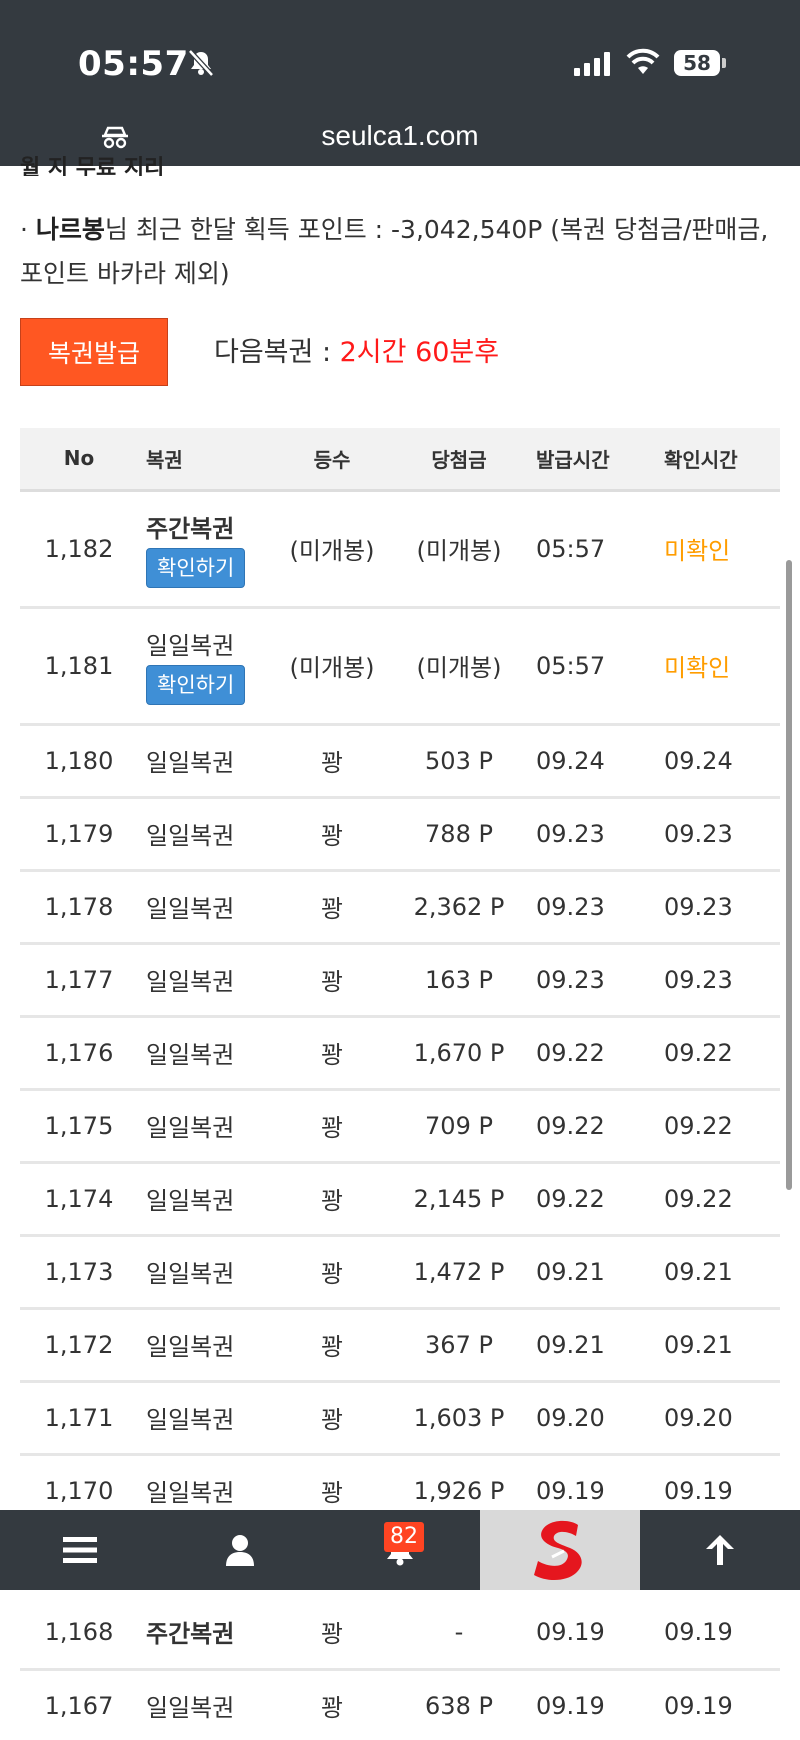 Image resolution: width=800 pixels, height=1740 pixels. Describe the element at coordinates (459, 980) in the screenshot. I see `cell-prize: 163 P` at that location.